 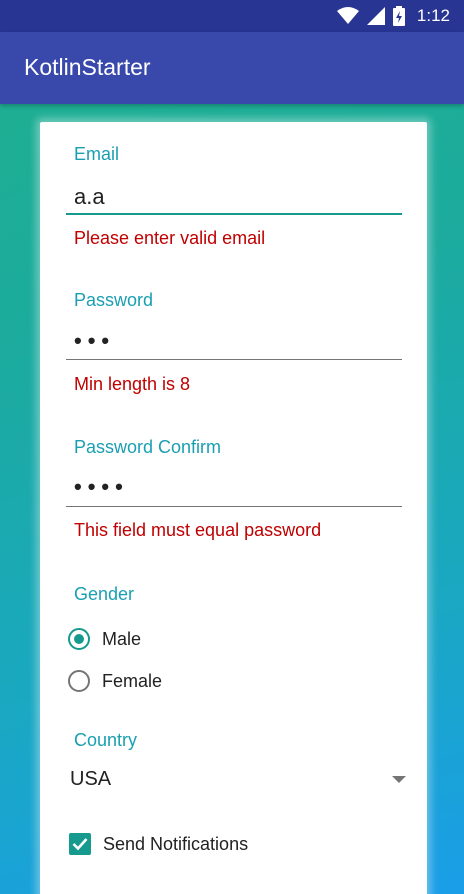 I want to click on cell-signal-icon, so click(x=375, y=16).